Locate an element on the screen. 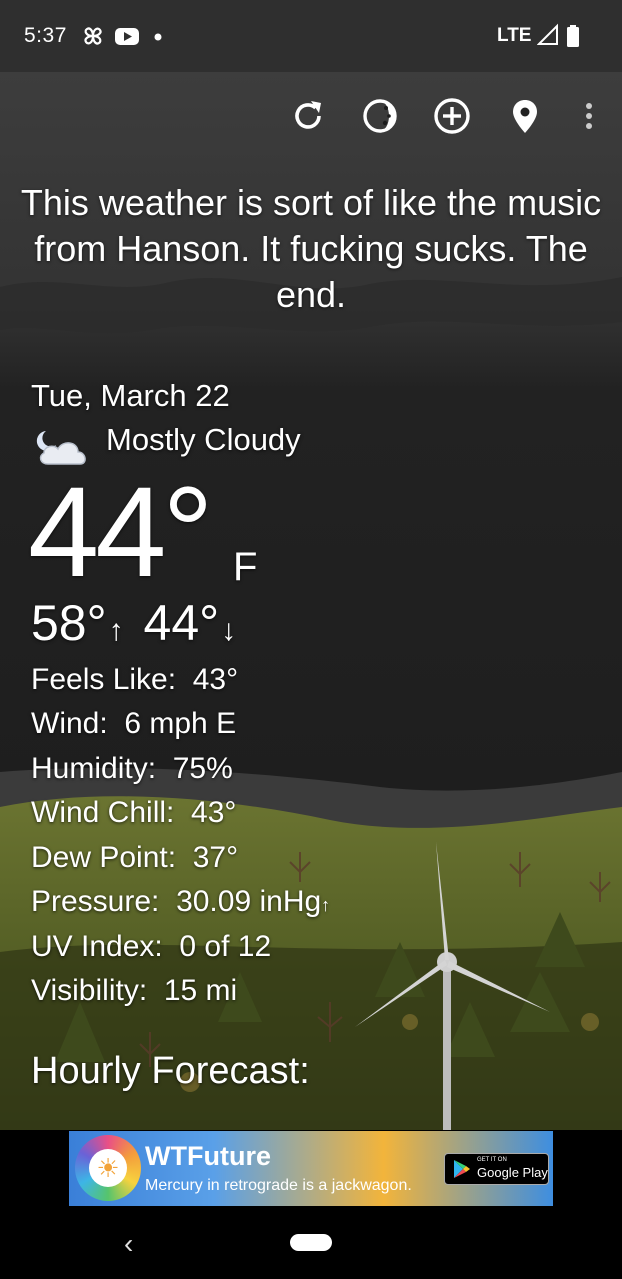 The width and height of the screenshot is (622, 1279). theme-icon is located at coordinates (380, 116).